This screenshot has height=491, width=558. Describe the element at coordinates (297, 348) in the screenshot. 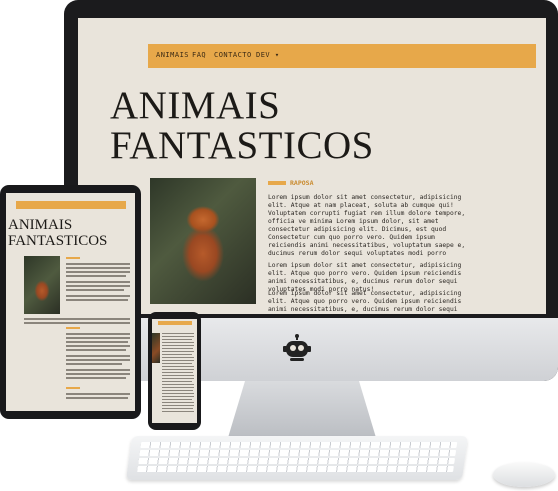

I see `robot-head-icon` at that location.